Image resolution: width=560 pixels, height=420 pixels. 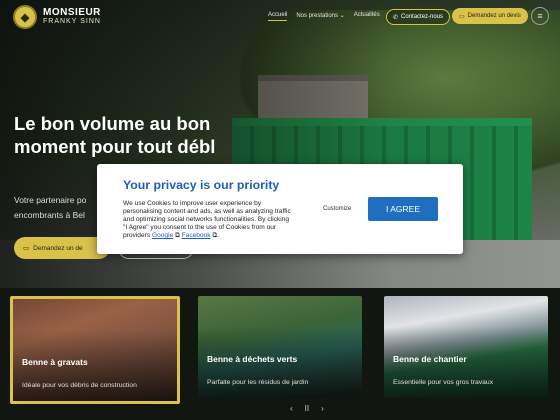 I want to click on contact-button: ✆ Contactez-nous, so click(x=418, y=17).